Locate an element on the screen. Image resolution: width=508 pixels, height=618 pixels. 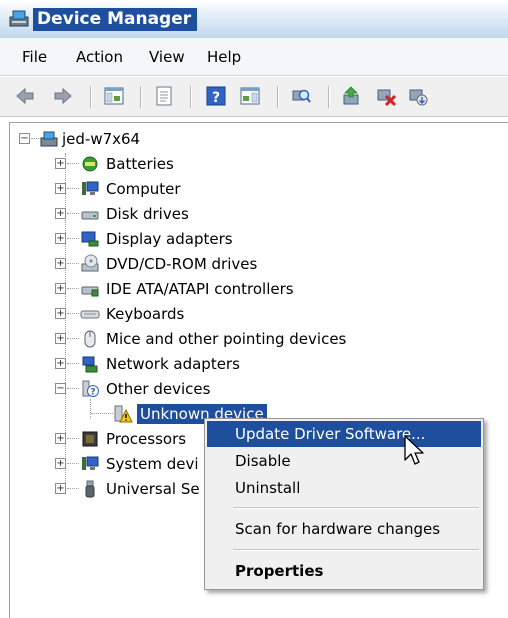
disable-menu-item: Disable is located at coordinates (344, 461).